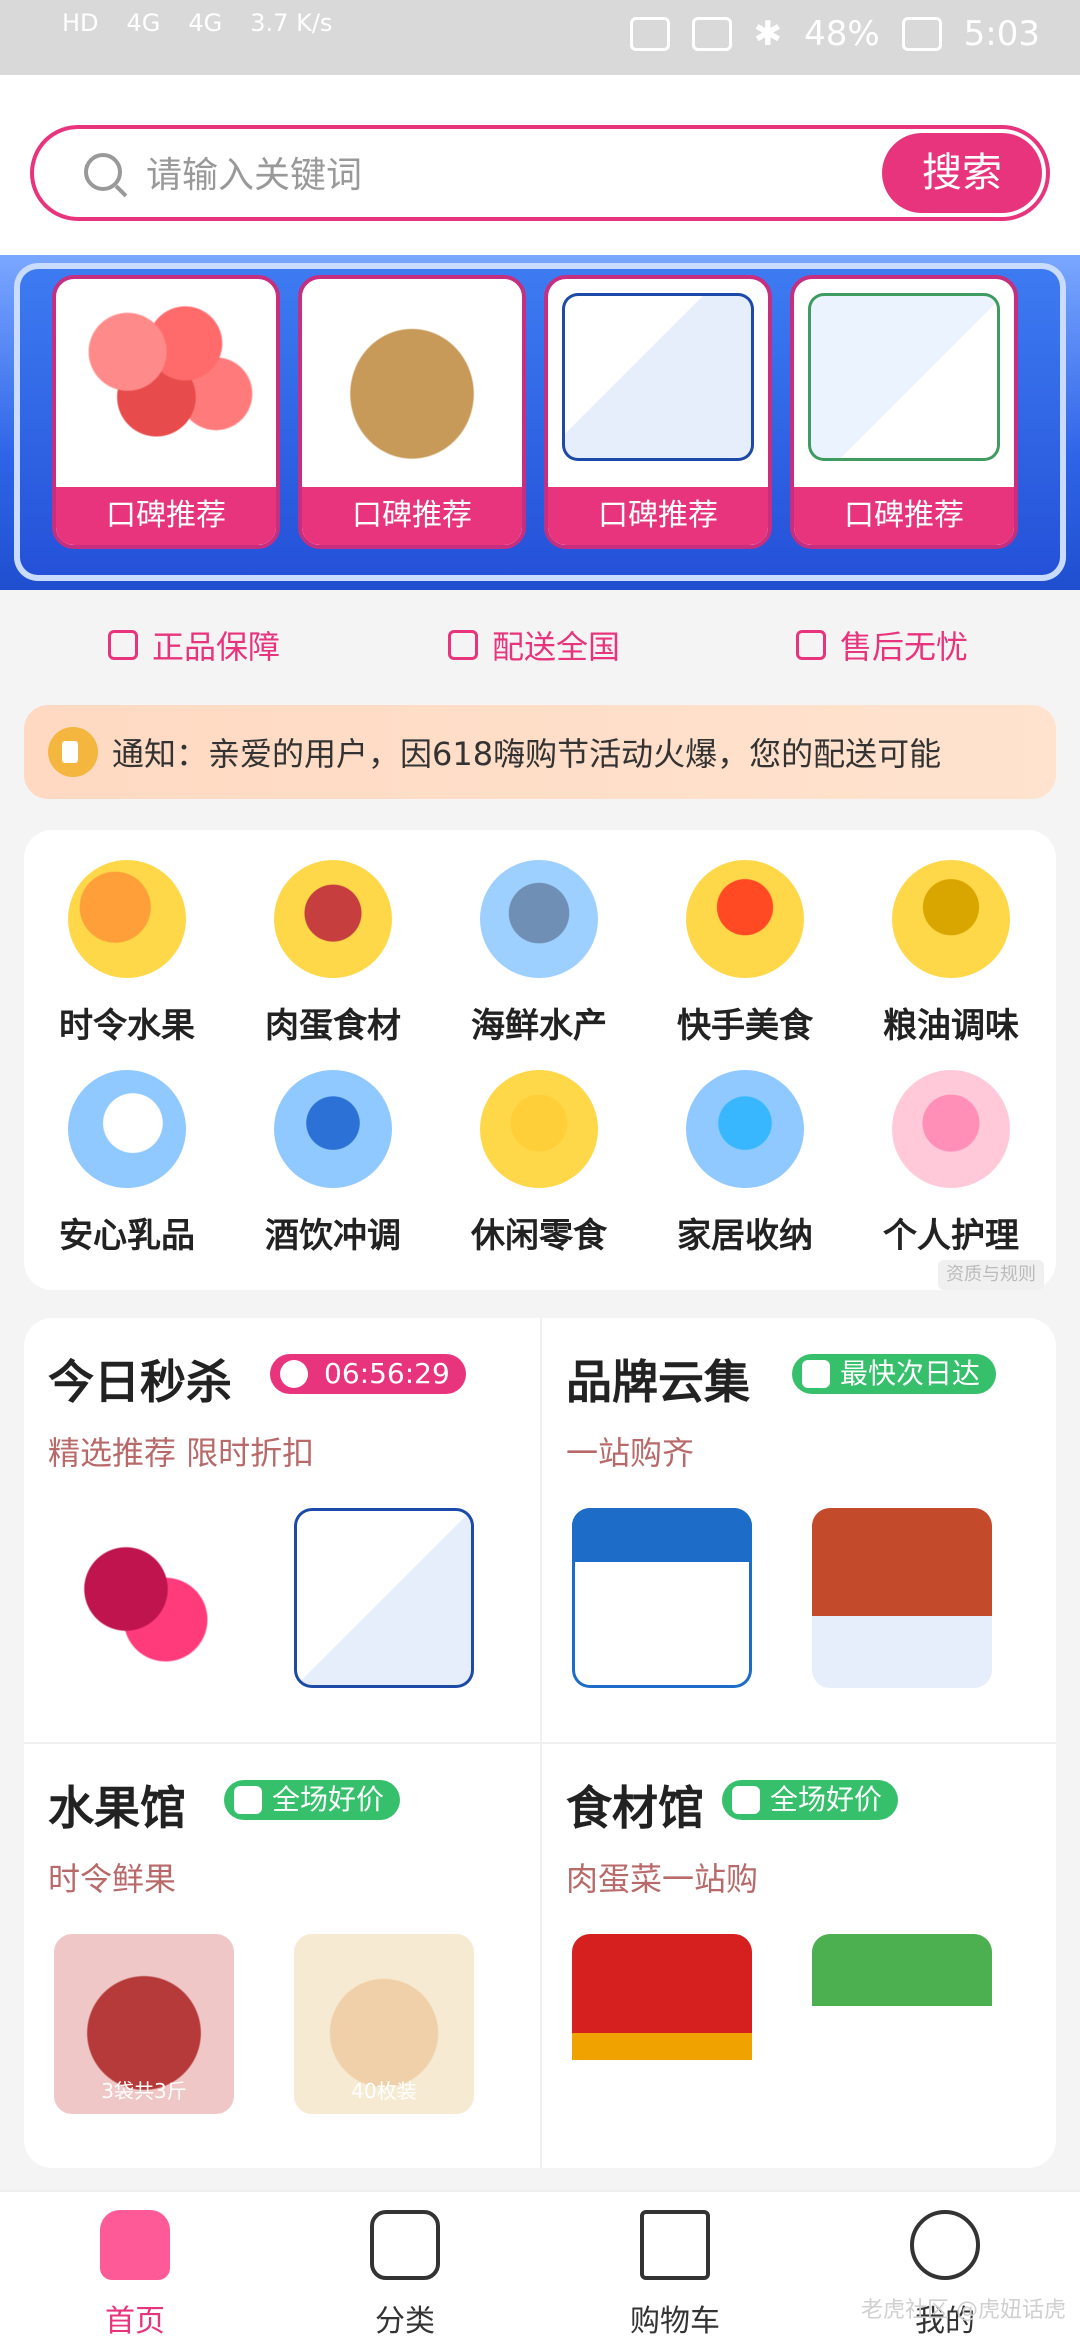 Image resolution: width=1080 pixels, height=2342 pixels. I want to click on speaker-icon, so click(73, 752).